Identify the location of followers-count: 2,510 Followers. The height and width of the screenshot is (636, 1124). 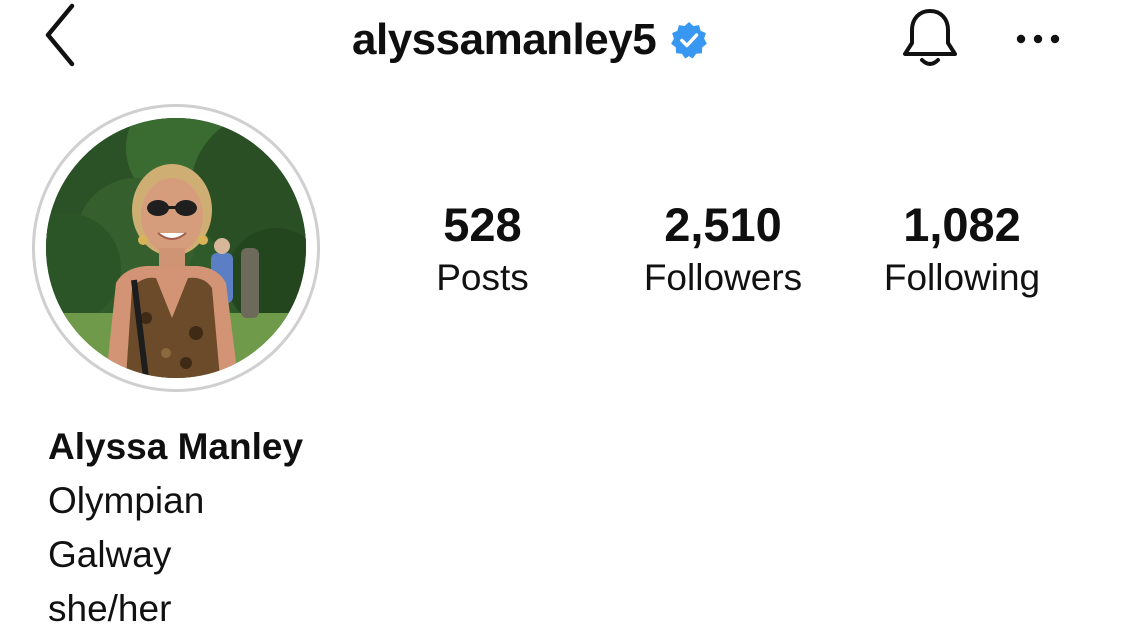
(723, 249).